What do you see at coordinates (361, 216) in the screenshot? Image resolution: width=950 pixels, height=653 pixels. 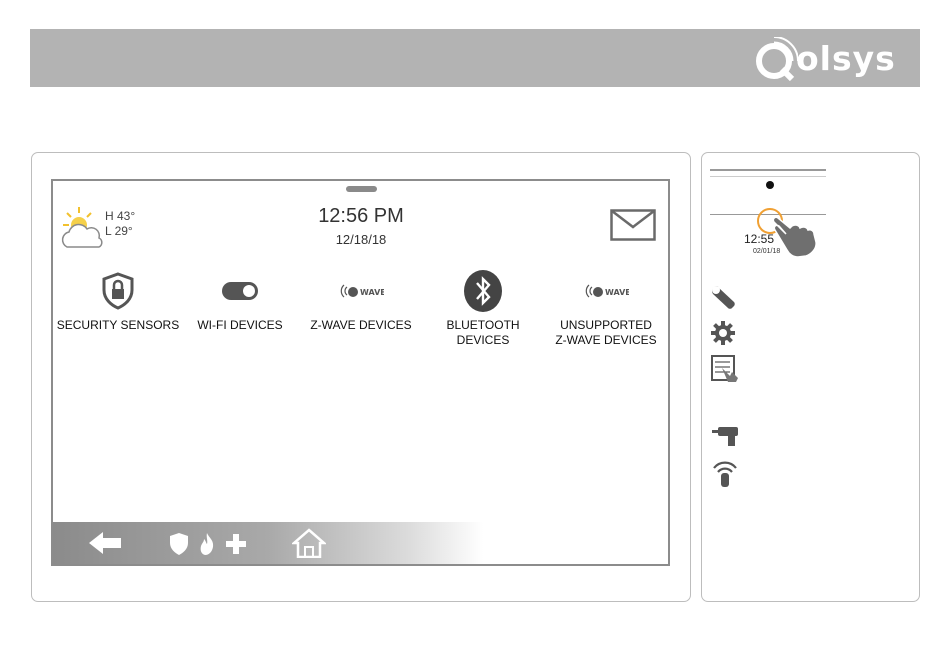 I see `clock-time: 12:56 PM` at bounding box center [361, 216].